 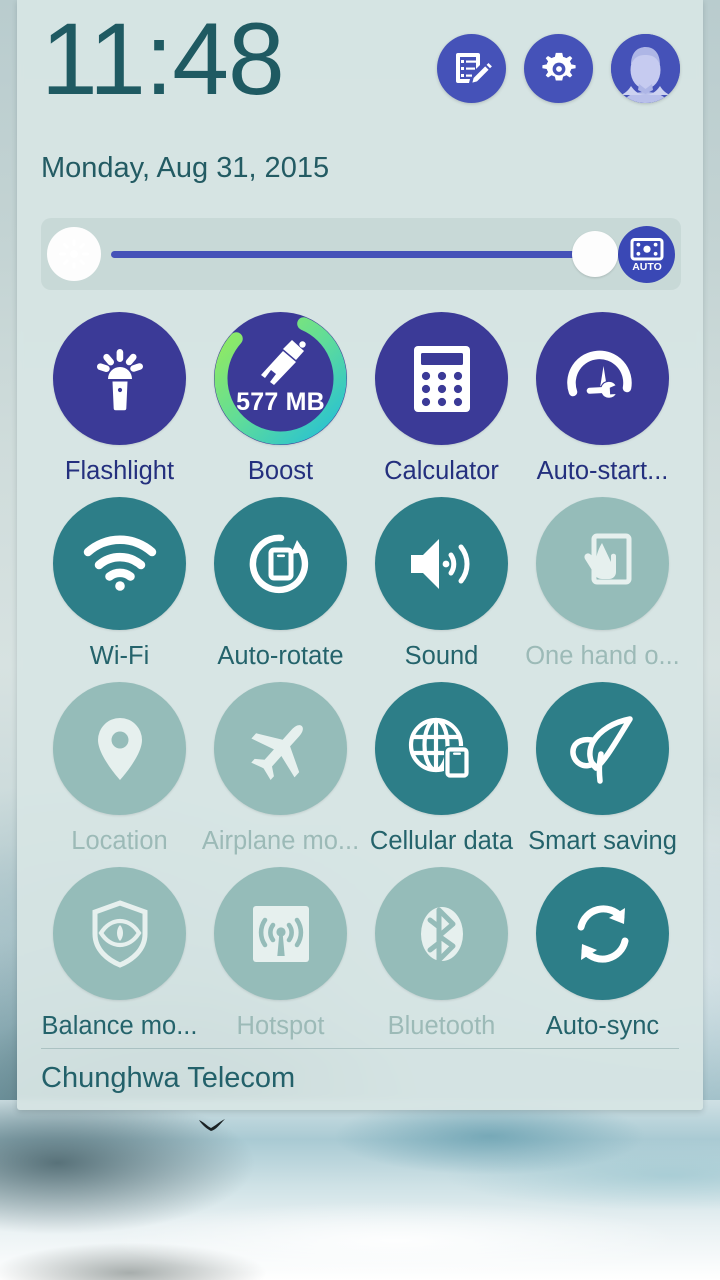 I want to click on location-pin-icon, so click(x=119, y=748).